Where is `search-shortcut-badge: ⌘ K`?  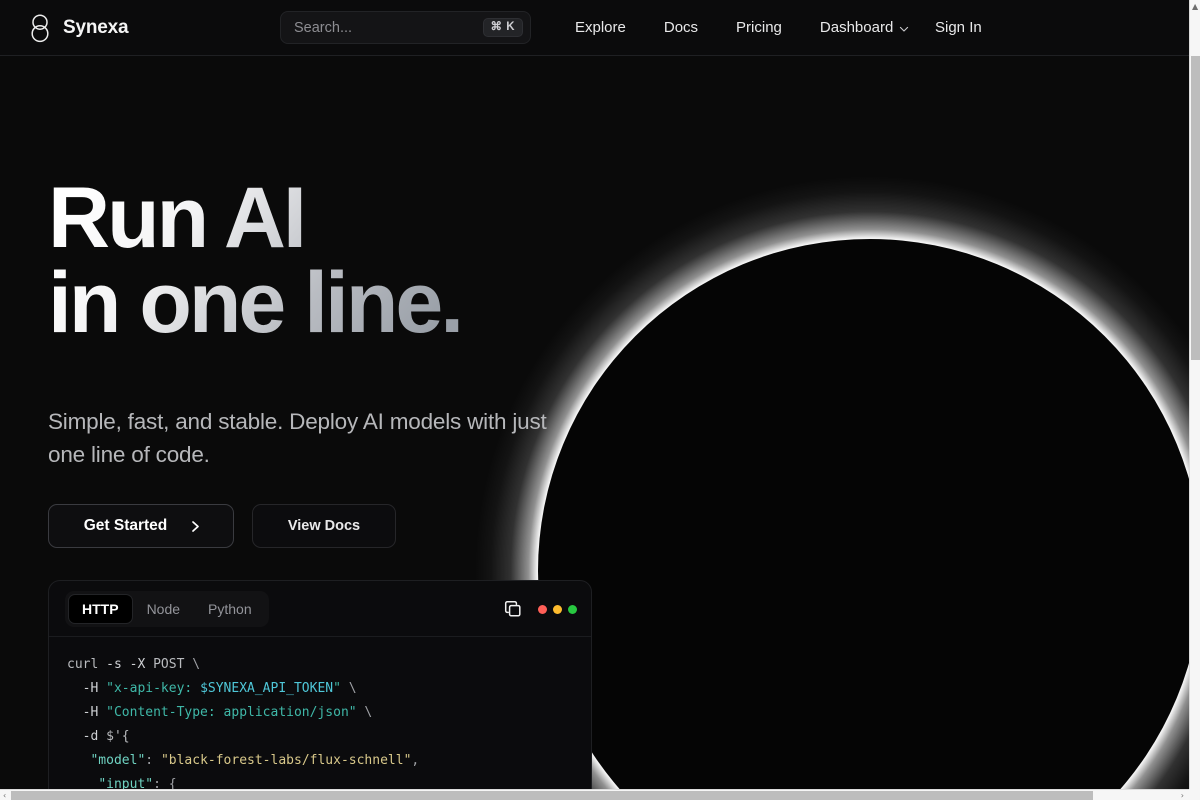
search-shortcut-badge: ⌘ K is located at coordinates (502, 27).